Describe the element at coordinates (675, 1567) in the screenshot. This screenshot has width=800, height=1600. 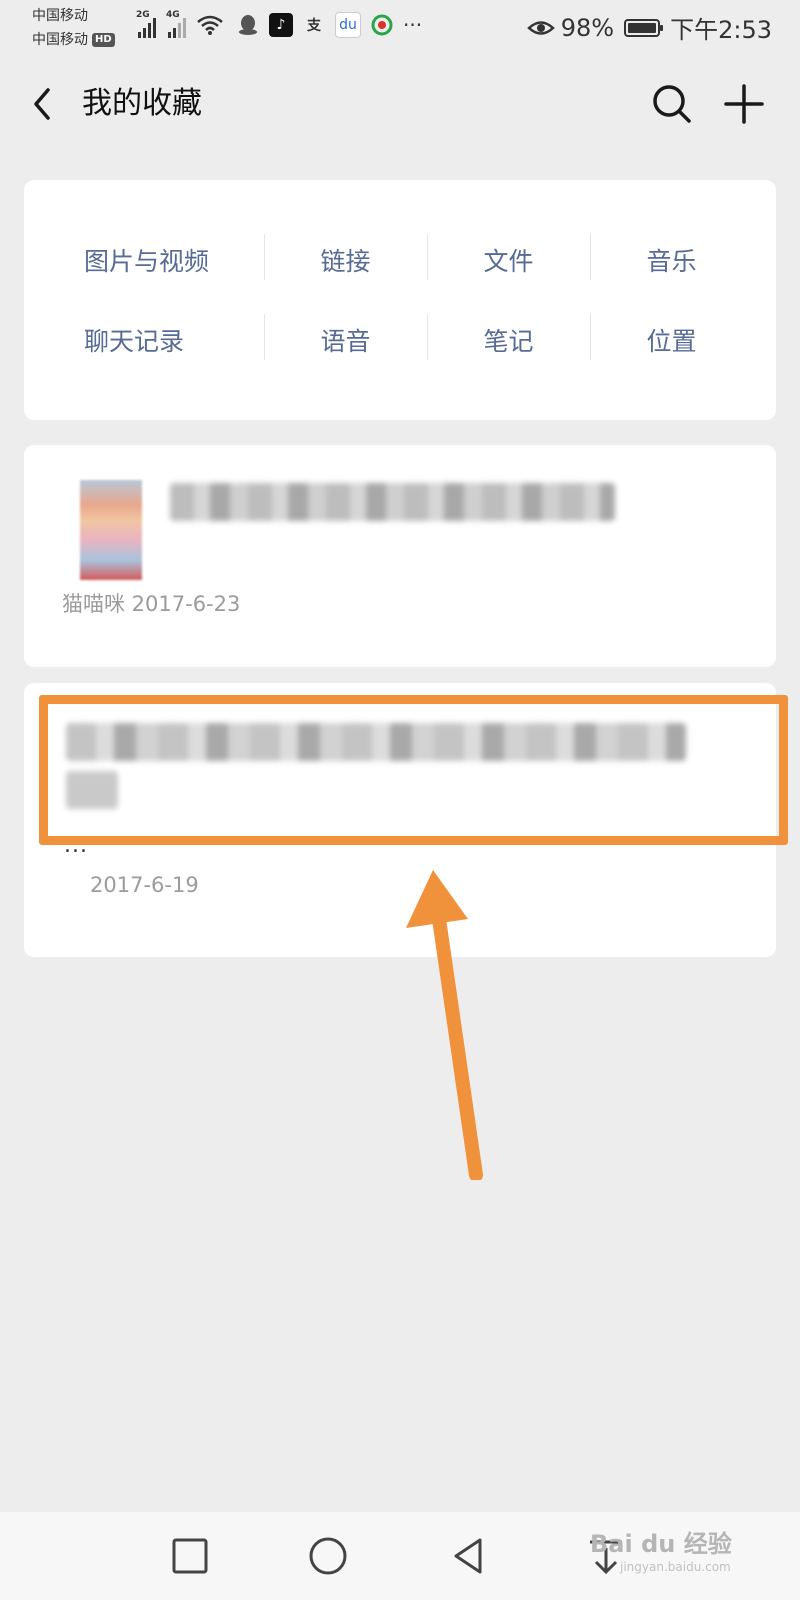
I see `watermark-url: jingyan.baidu.com` at that location.